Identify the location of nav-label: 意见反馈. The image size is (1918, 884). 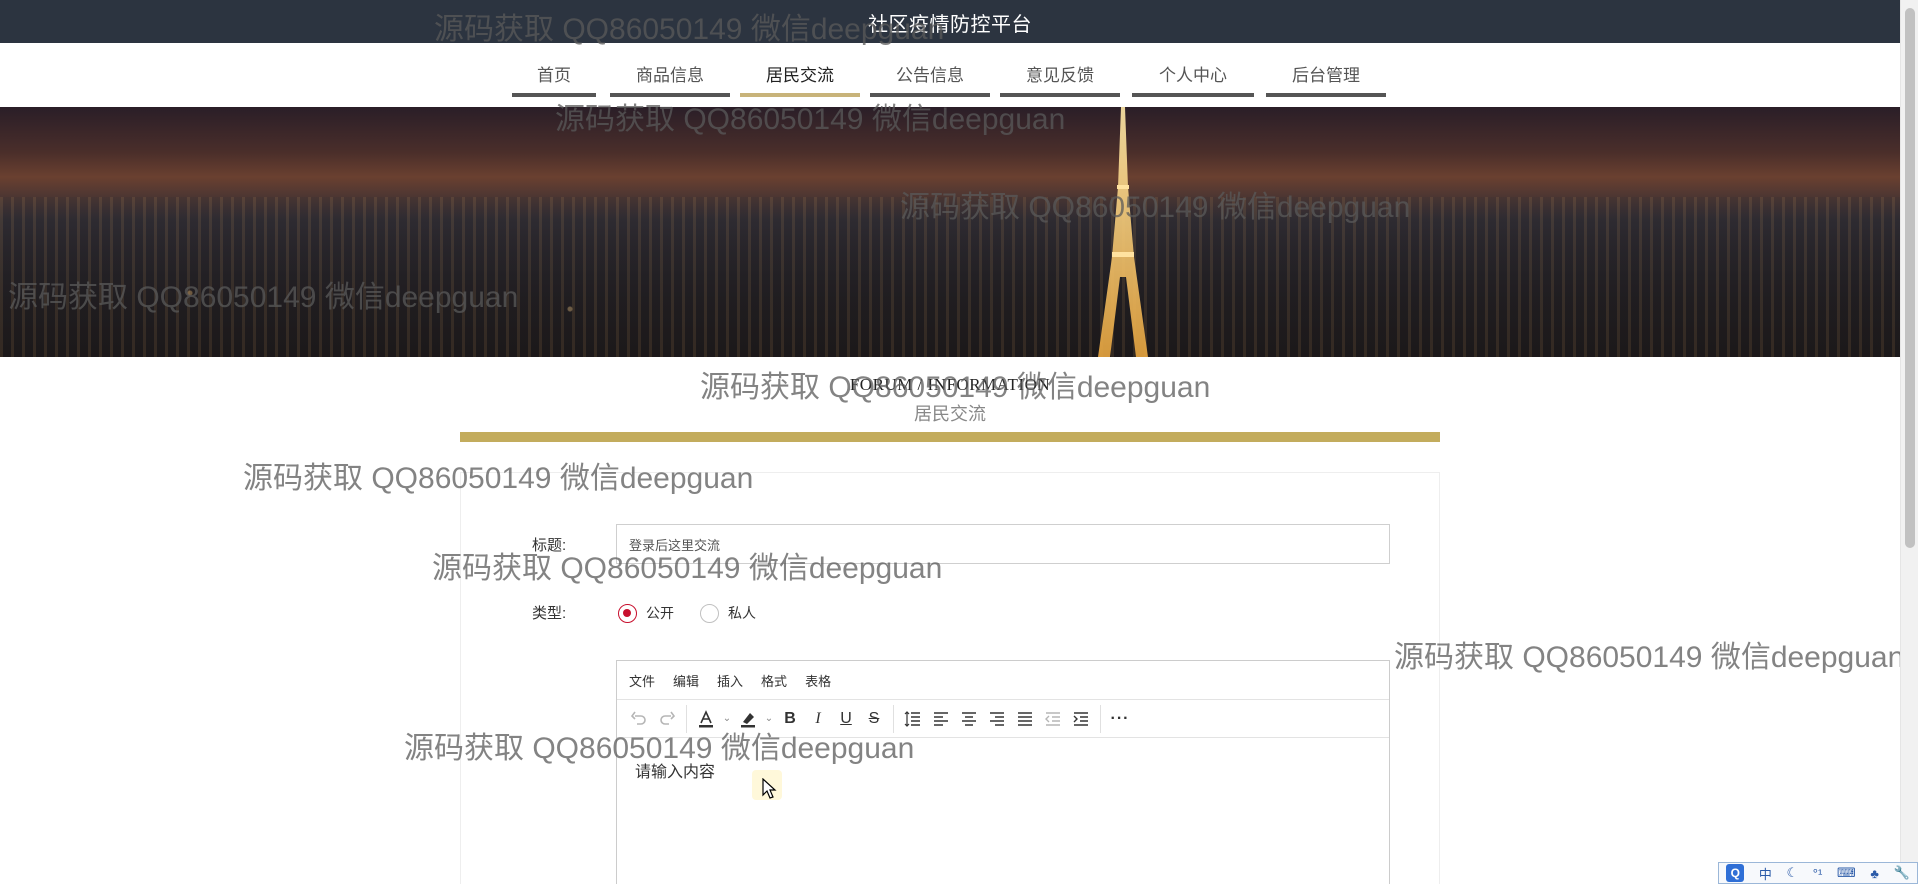
(1060, 75).